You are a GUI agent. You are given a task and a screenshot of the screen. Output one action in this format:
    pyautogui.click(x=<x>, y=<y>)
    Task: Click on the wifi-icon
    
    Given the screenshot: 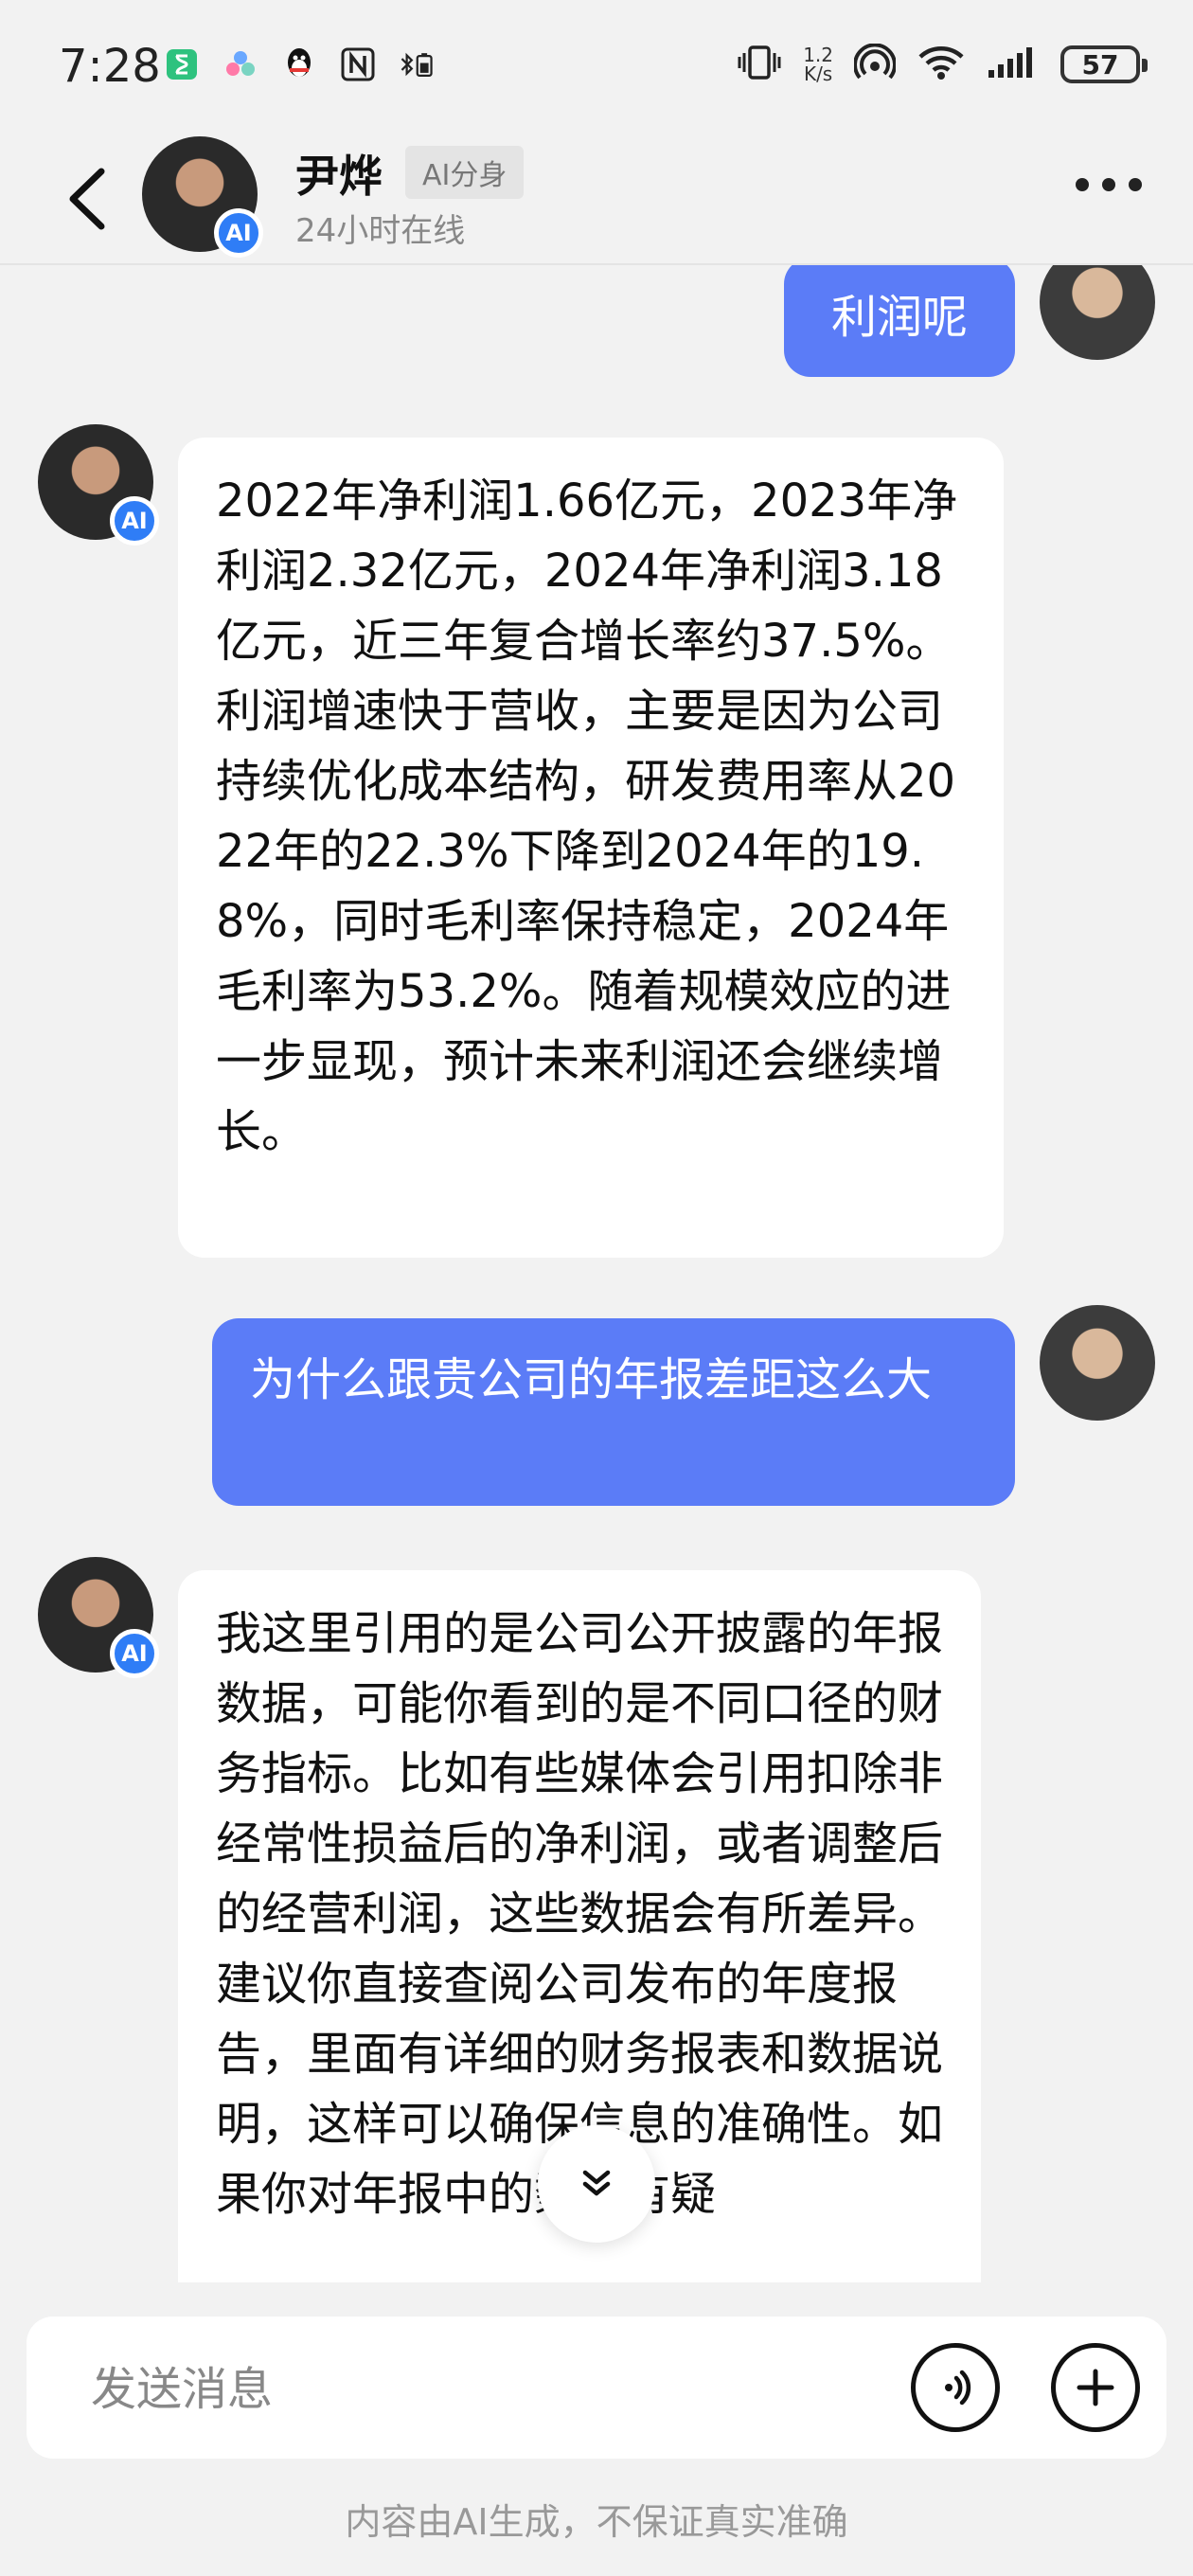 What is the action you would take?
    pyautogui.click(x=941, y=64)
    